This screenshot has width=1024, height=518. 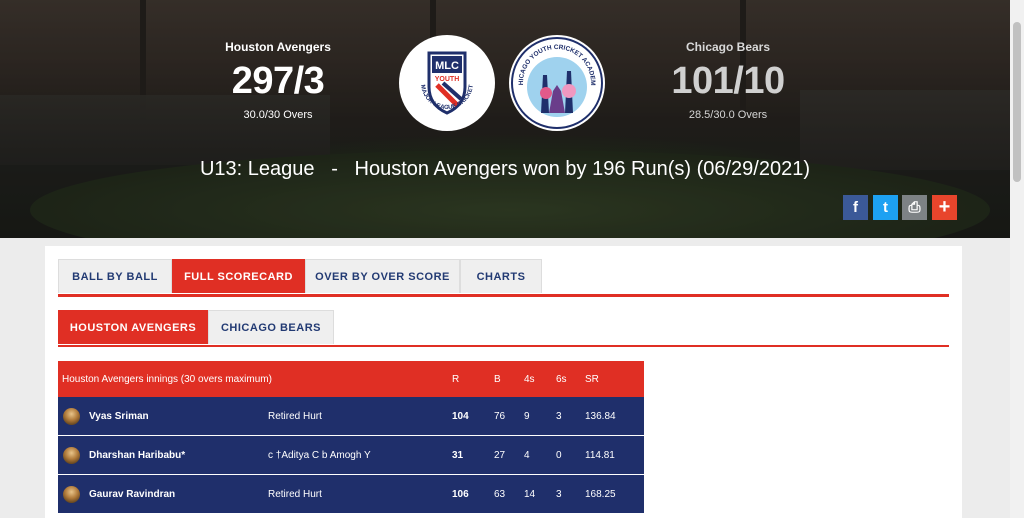 I want to click on away-team-summary: Chicago Bears 101/10 28.5/30.0 Overs, so click(x=728, y=80).